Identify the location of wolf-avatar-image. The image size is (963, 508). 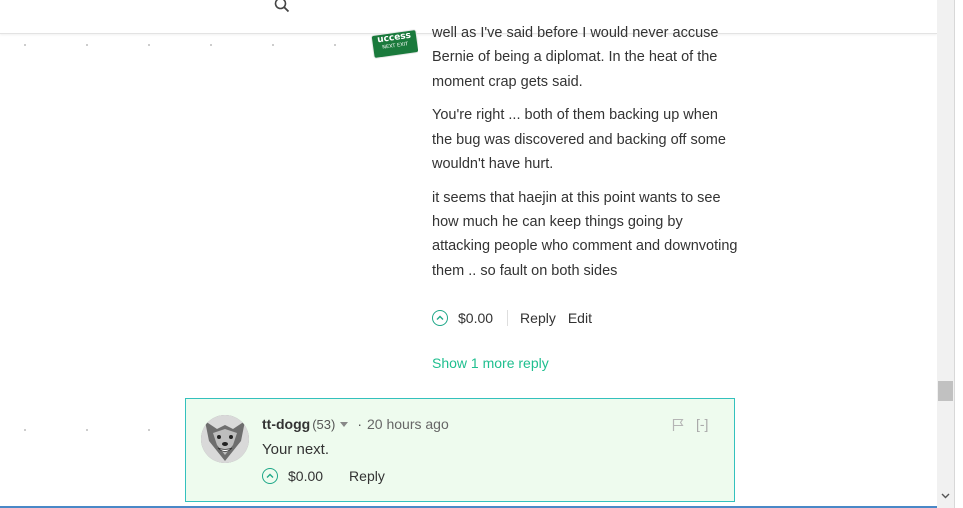
(225, 439).